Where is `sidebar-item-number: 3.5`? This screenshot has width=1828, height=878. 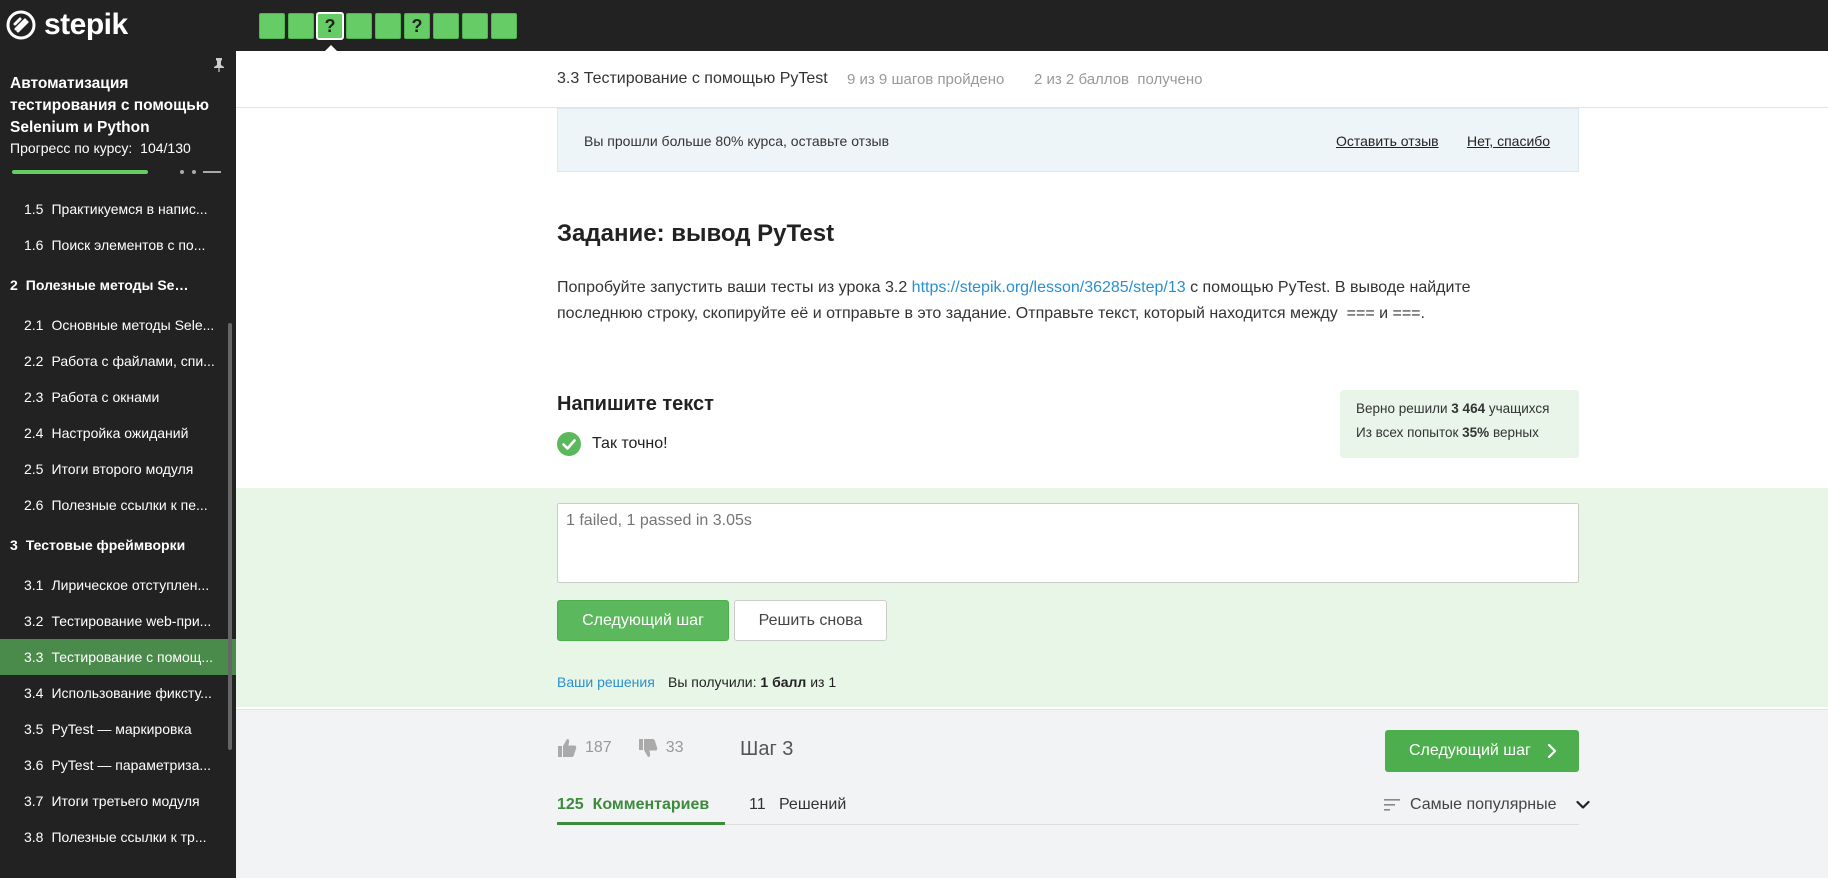
sidebar-item-number: 3.5 is located at coordinates (34, 729).